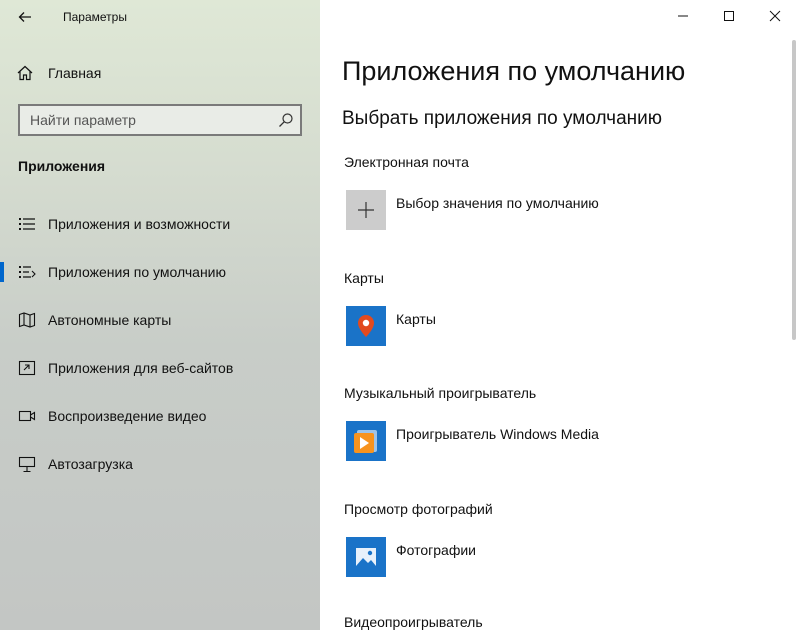 This screenshot has height=630, width=798. I want to click on sidebar-item-web-apps: Приложения для веб-сайтов, so click(160, 368).